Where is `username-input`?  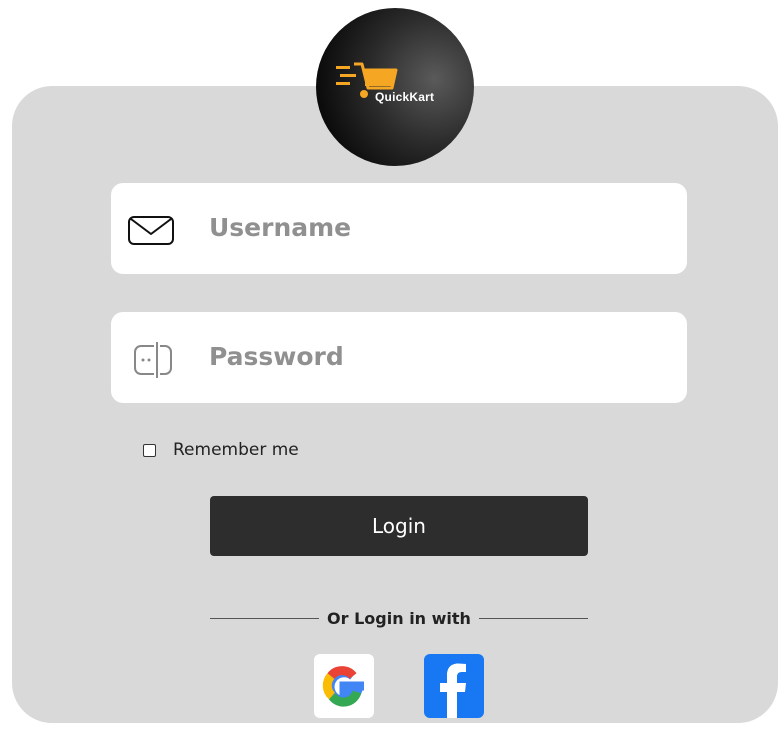 username-input is located at coordinates (439, 227).